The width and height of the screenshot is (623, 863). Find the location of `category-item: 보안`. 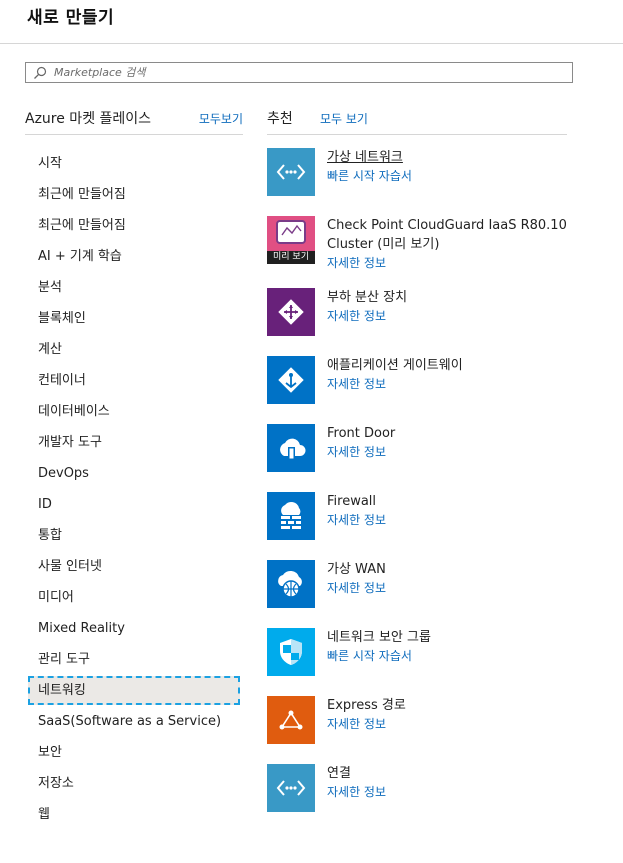

category-item: 보안 is located at coordinates (134, 752).